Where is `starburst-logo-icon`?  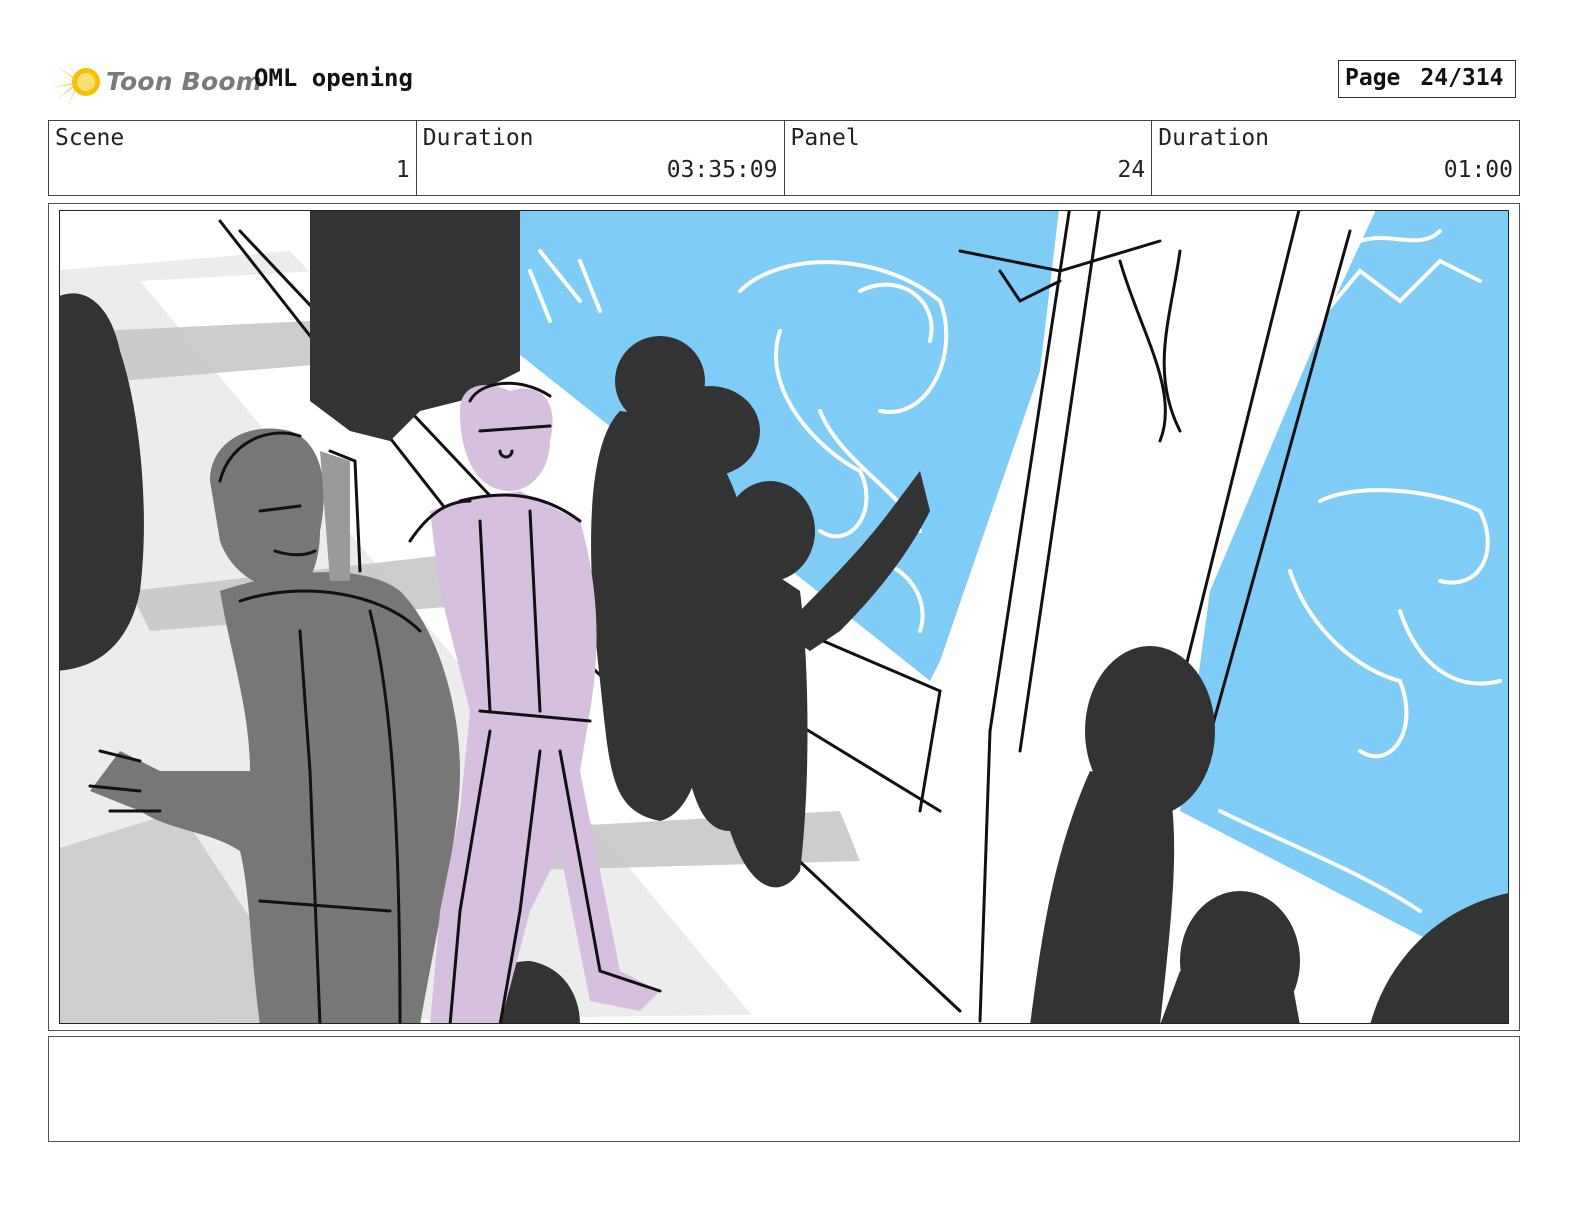
starburst-logo-icon is located at coordinates (76, 82).